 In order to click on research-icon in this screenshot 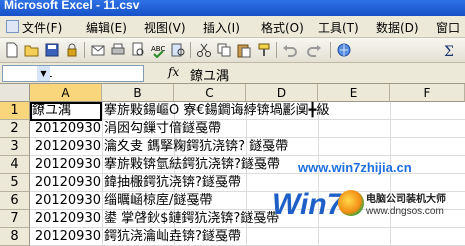, I will do `click(178, 50)`.